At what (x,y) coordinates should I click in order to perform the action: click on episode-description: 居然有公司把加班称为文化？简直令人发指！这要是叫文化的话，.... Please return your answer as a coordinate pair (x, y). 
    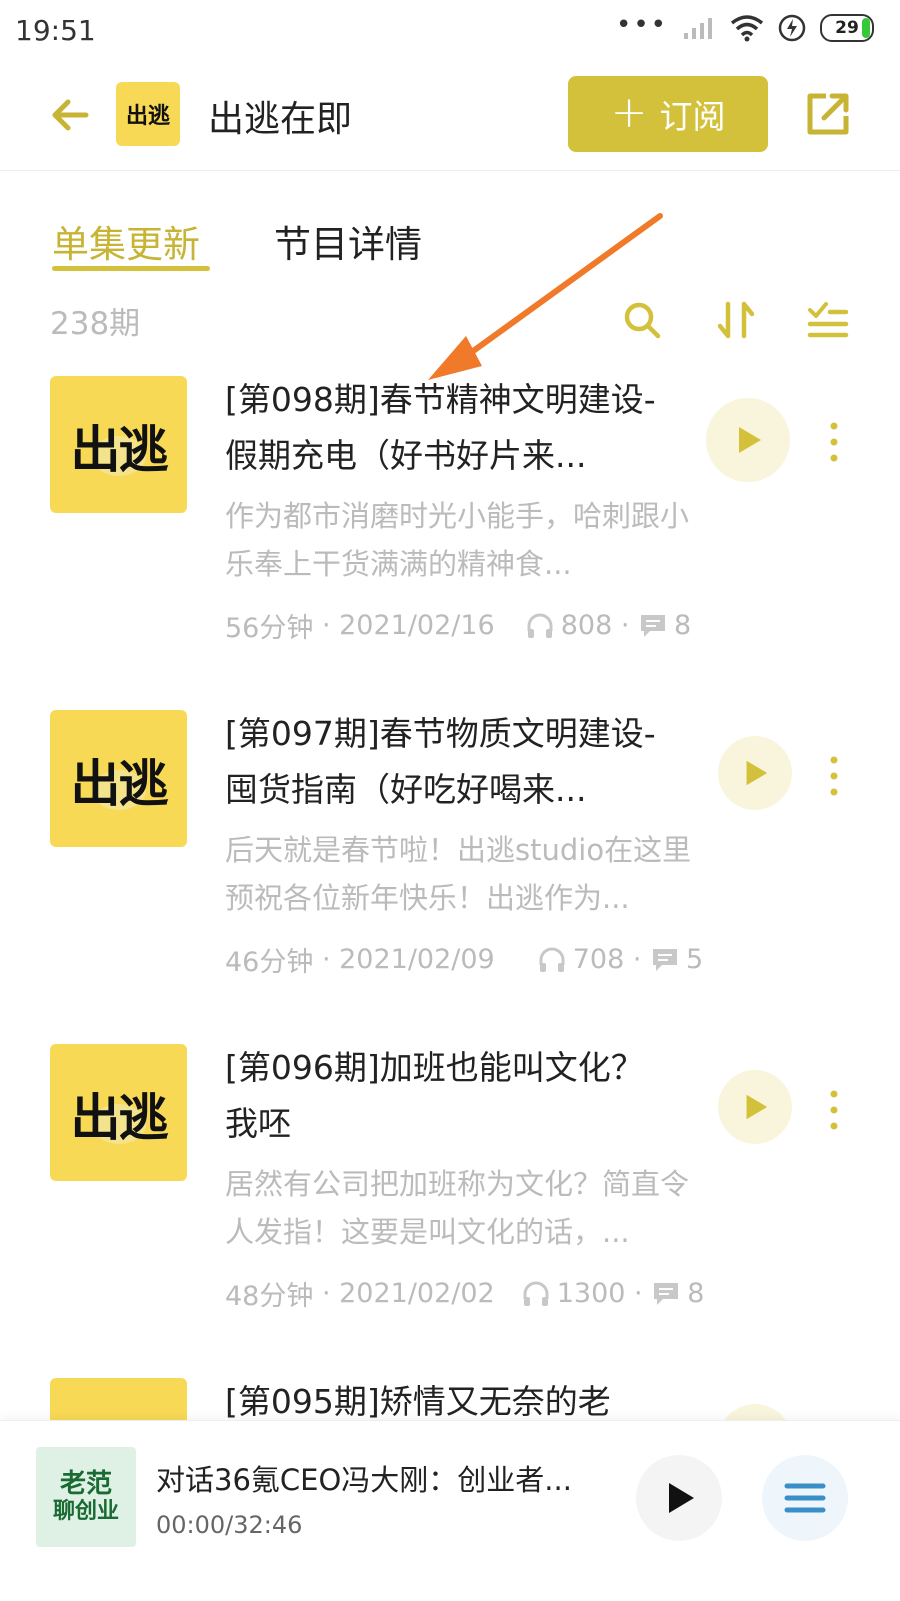
    Looking at the image, I should click on (457, 1208).